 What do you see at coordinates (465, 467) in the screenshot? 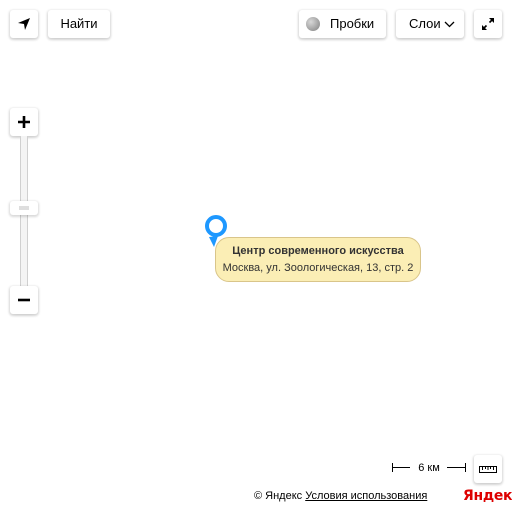
I see `scale-tick-right` at bounding box center [465, 467].